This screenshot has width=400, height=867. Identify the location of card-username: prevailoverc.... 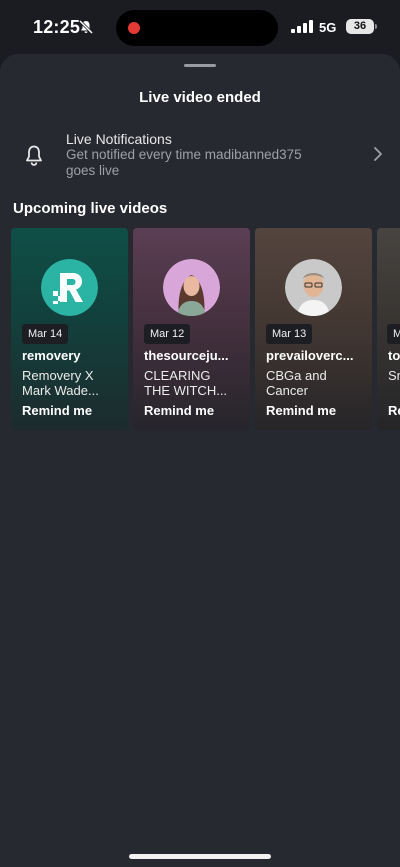
(316, 355).